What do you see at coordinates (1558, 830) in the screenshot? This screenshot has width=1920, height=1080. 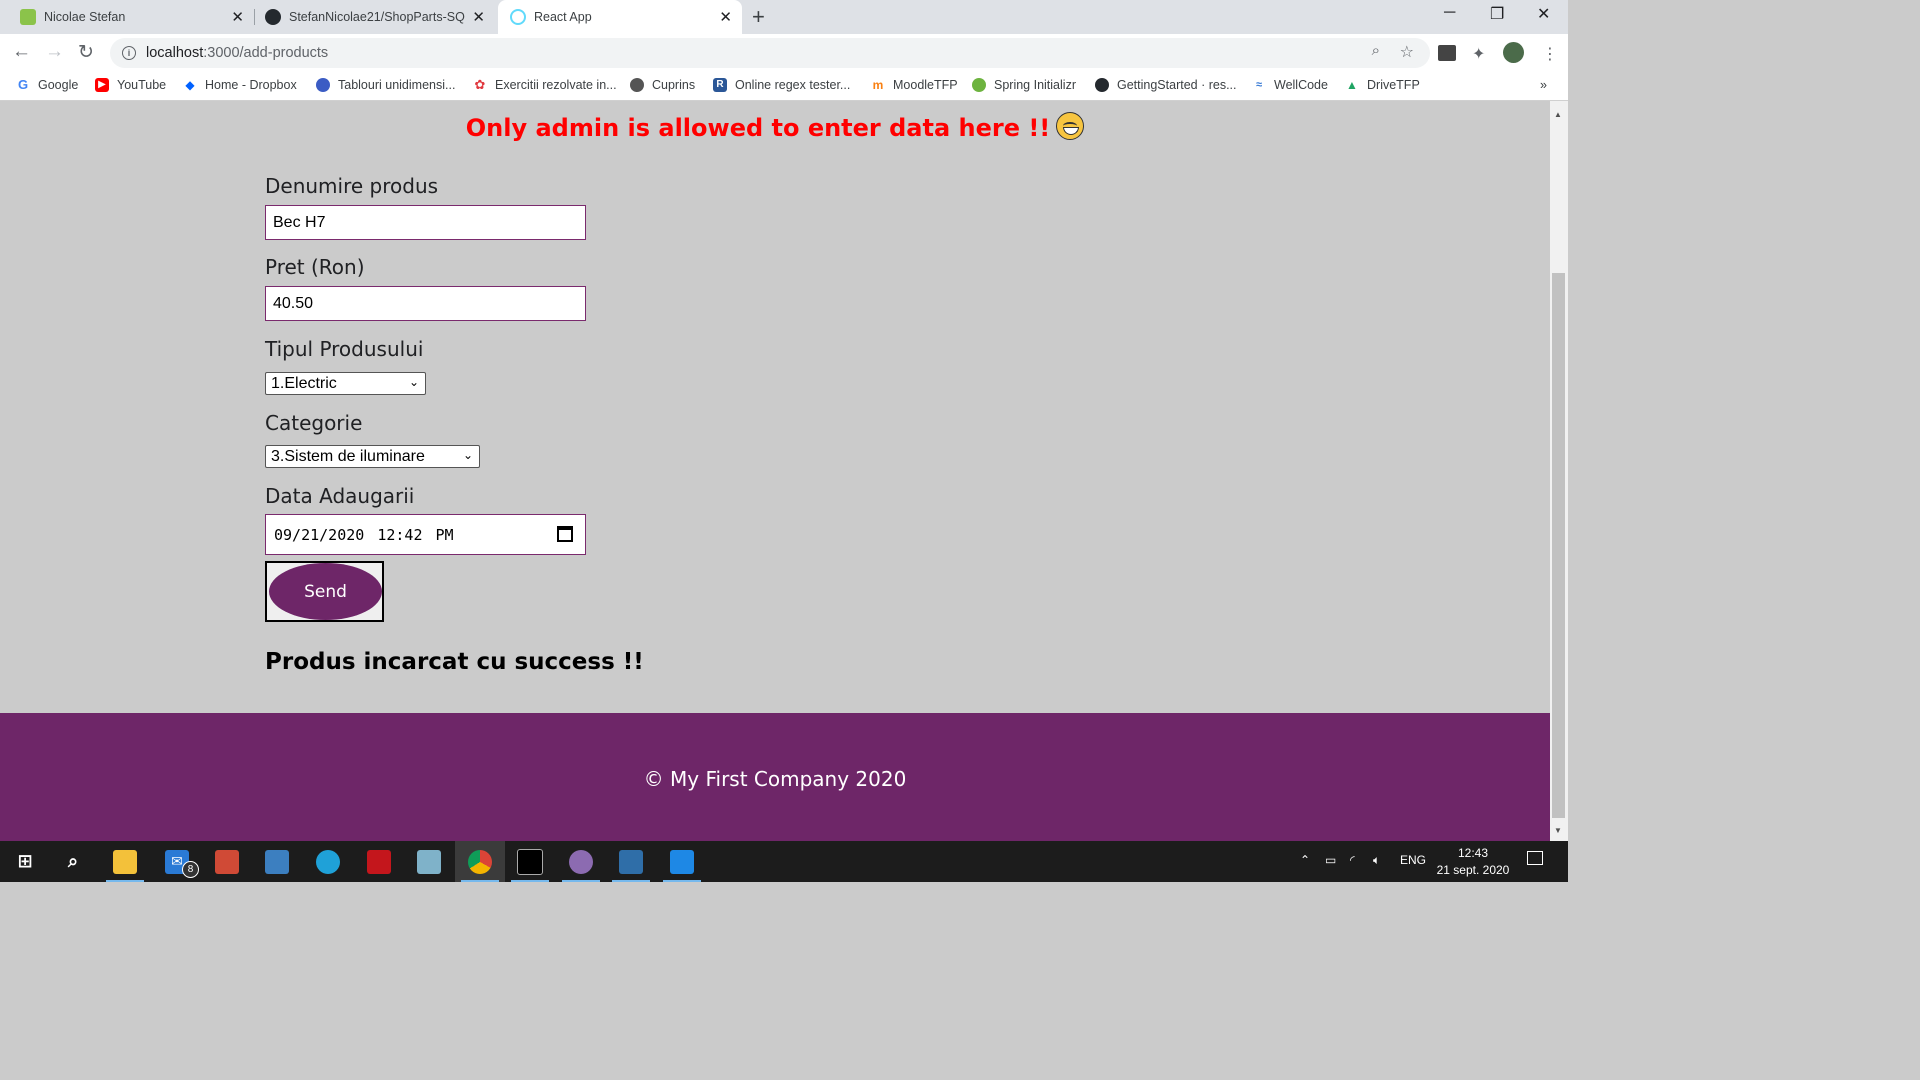 I see `scroll-down-icon: ▼` at bounding box center [1558, 830].